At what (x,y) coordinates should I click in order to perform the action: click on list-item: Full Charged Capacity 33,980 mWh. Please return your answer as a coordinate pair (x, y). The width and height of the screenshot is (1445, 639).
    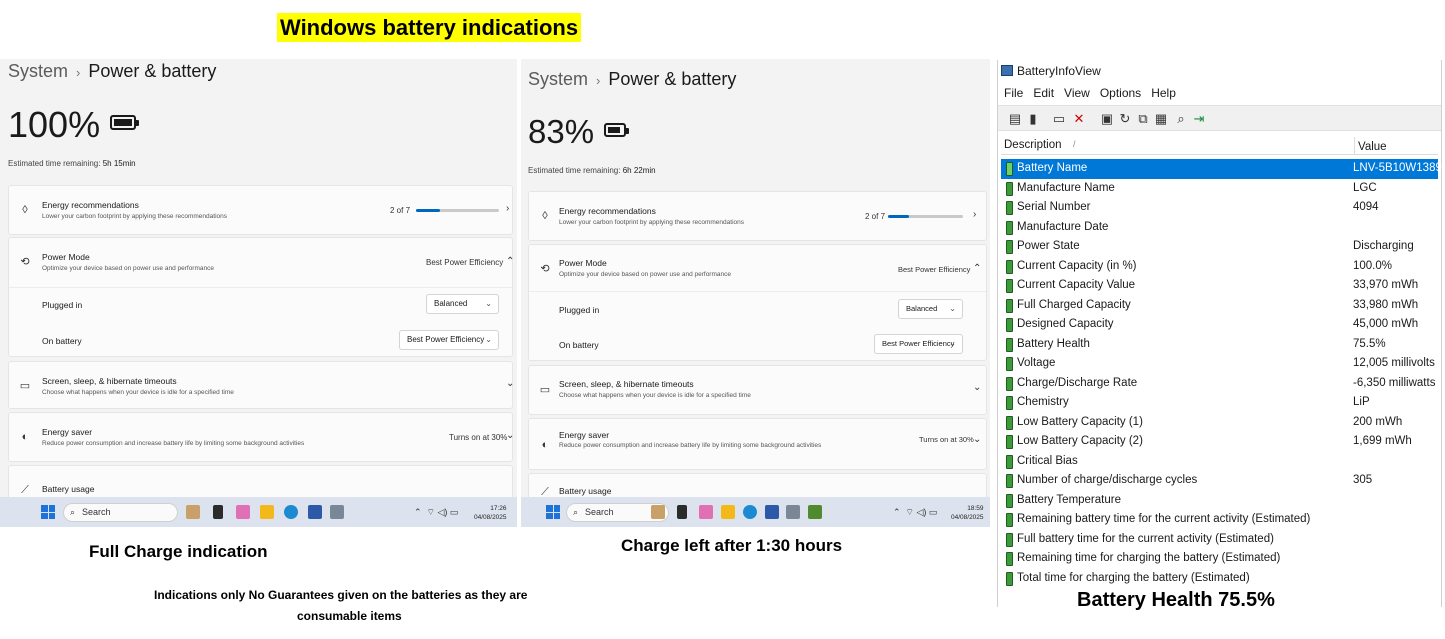
    Looking at the image, I should click on (1219, 306).